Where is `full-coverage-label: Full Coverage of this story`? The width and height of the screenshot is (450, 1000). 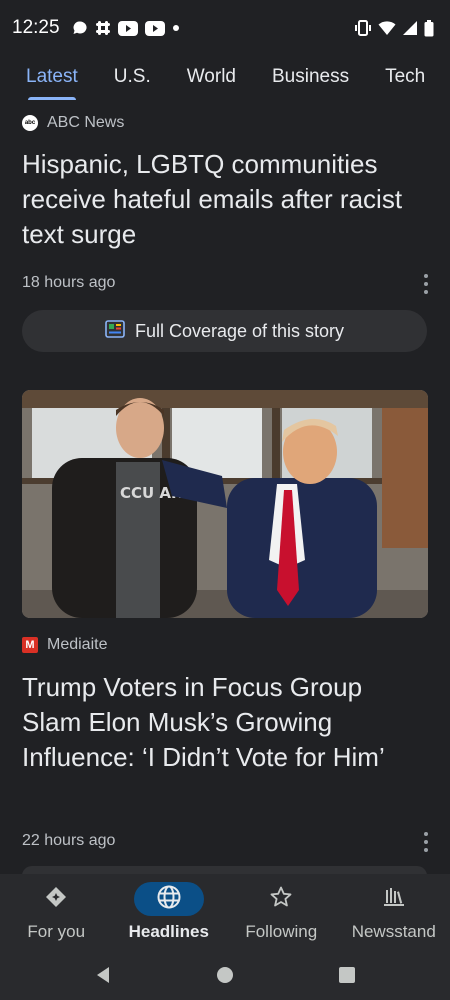
full-coverage-label: Full Coverage of this story is located at coordinates (239, 330).